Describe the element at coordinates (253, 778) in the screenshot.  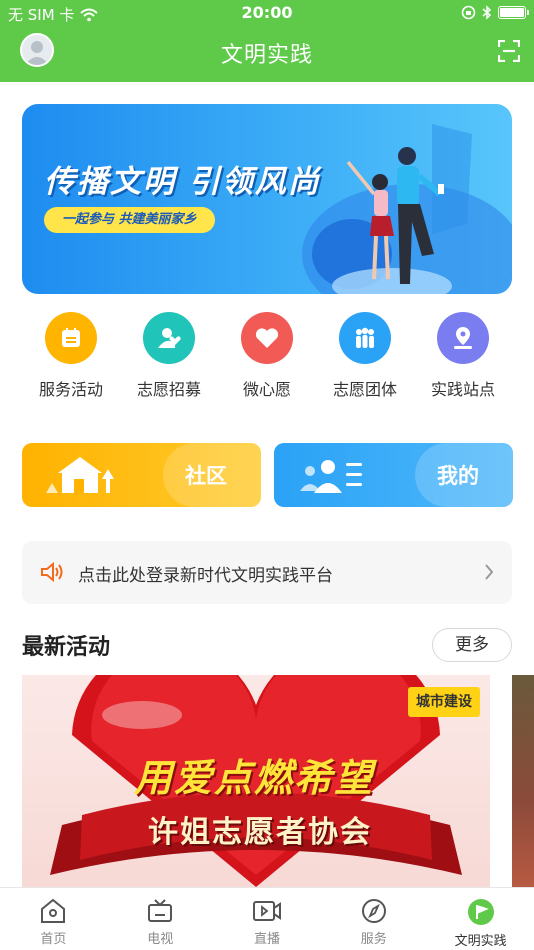
I see `activity-image-text: 用爱点燃希望` at that location.